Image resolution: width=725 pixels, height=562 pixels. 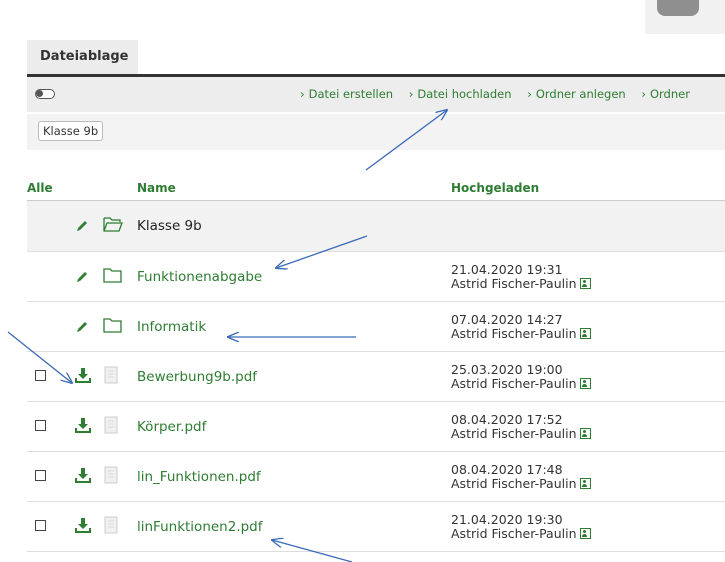 I want to click on ordner-anlegen-link: › Ordner anlegen, so click(x=576, y=94).